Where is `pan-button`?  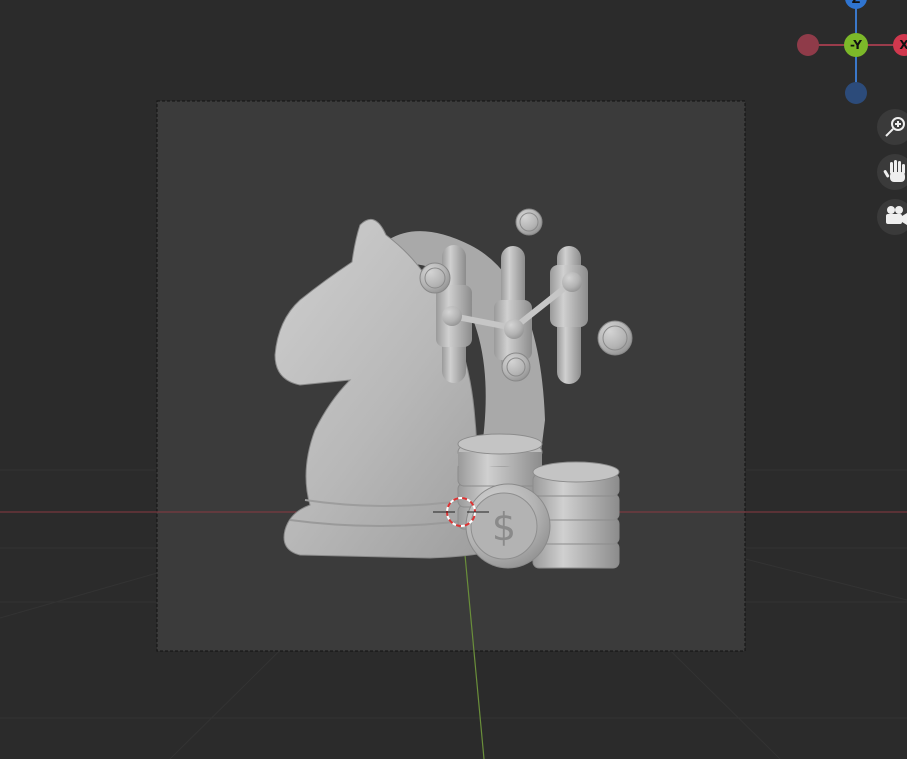 pan-button is located at coordinates (892, 172).